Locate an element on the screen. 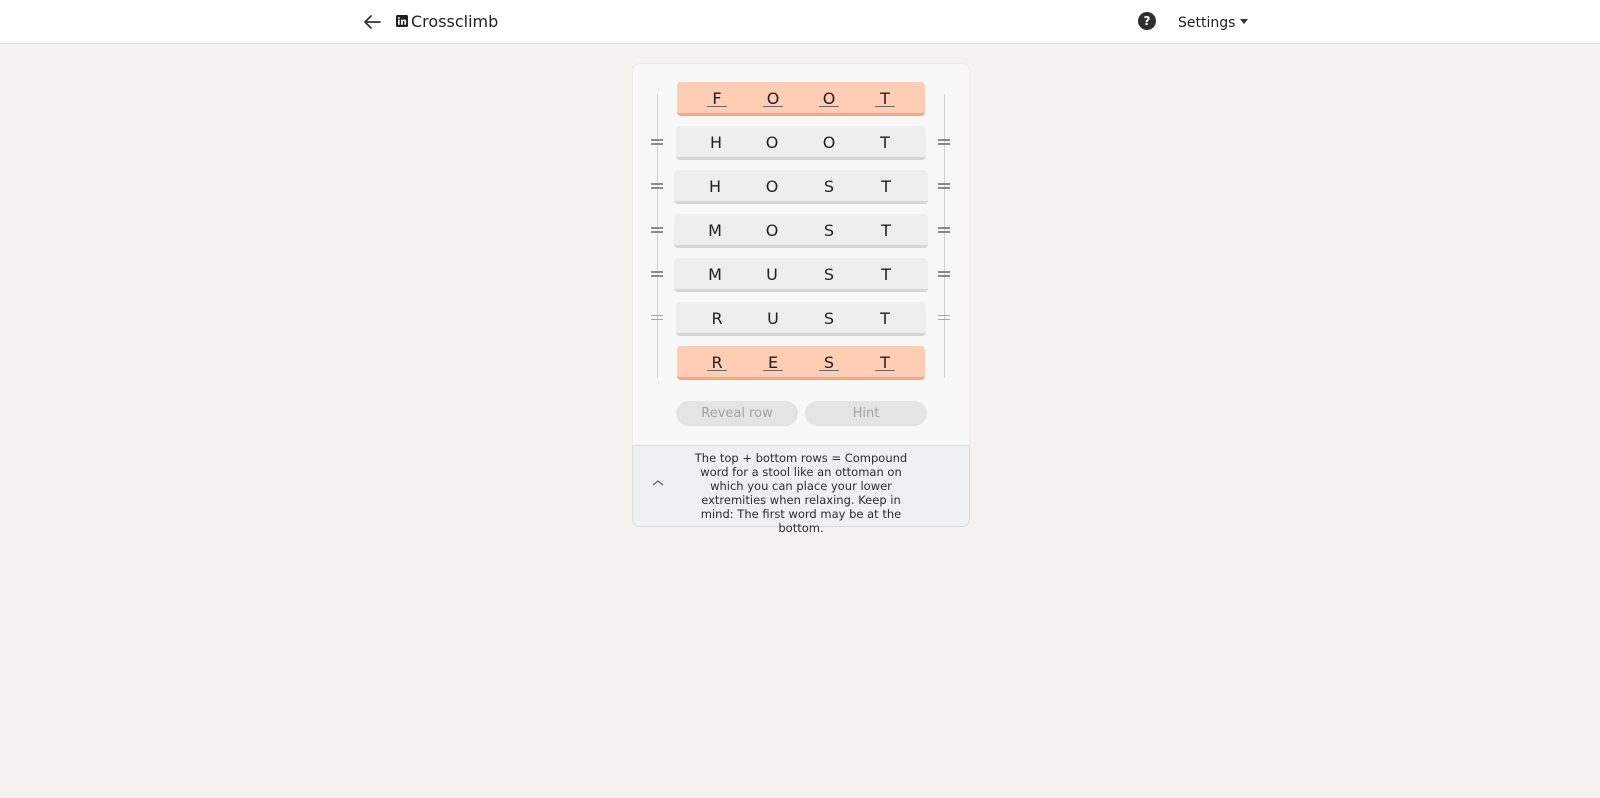 Image resolution: width=1600 pixels, height=798 pixels. settings-label: Settings is located at coordinates (1207, 23).